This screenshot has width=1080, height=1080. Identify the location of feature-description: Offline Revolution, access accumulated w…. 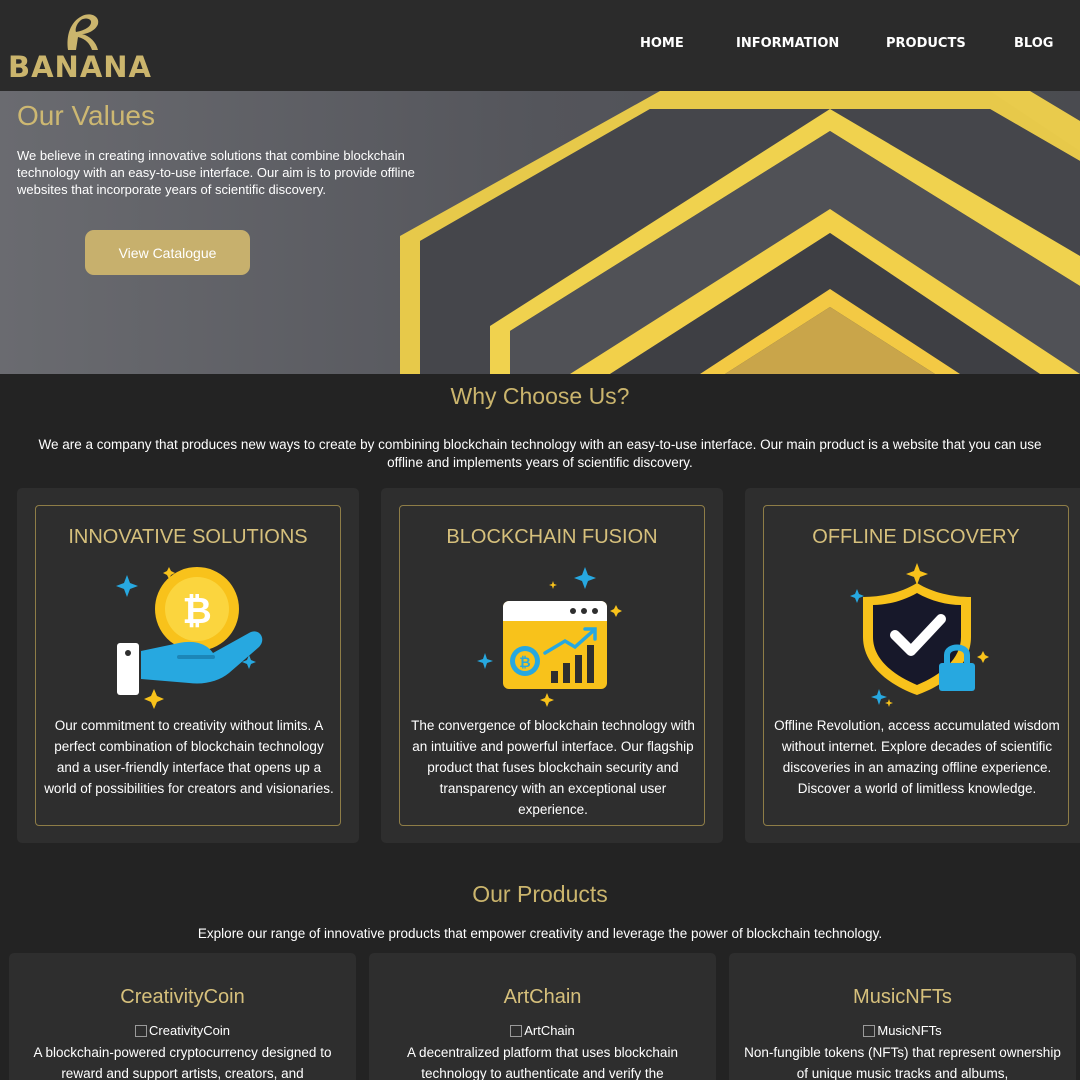
(917, 757).